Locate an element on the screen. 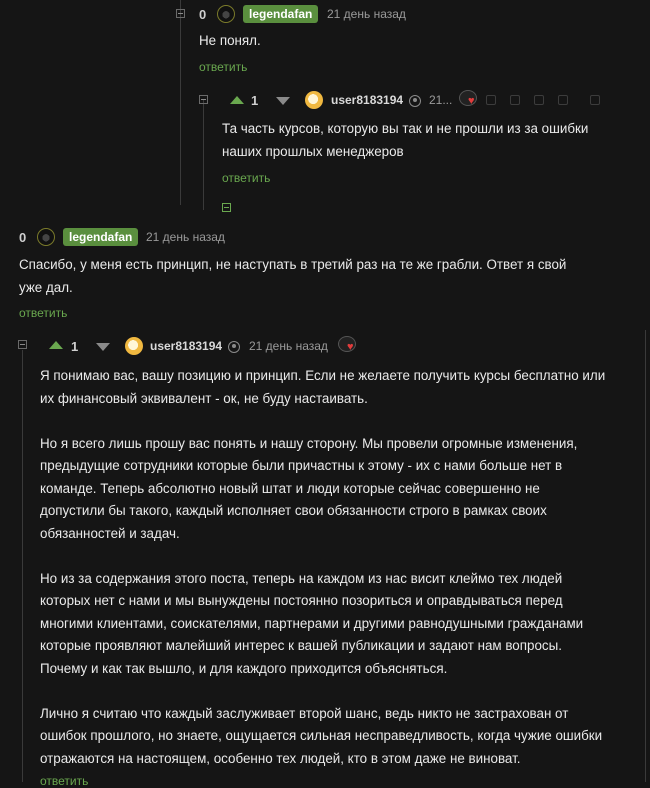  expand-toggle is located at coordinates (226, 207).